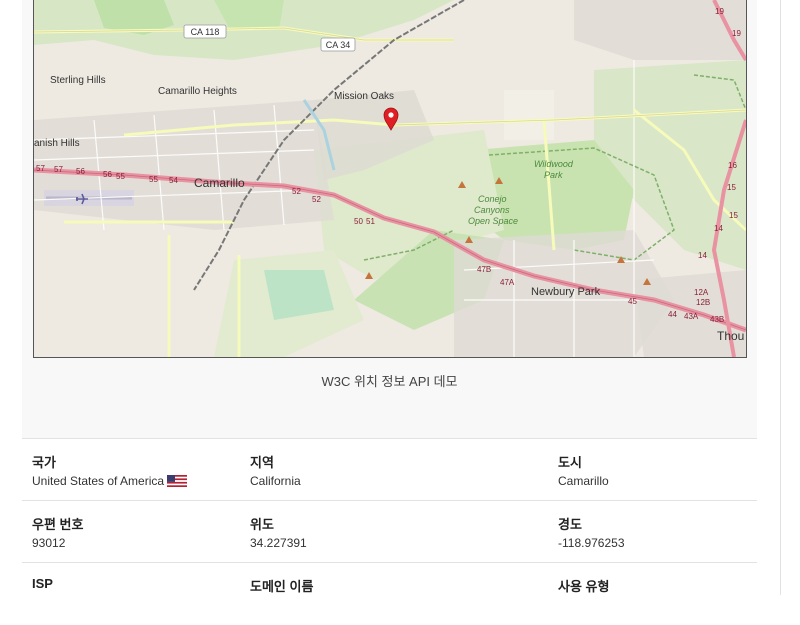 The image size is (800, 625). I want to click on exit-number-label: 43B, so click(717, 319).